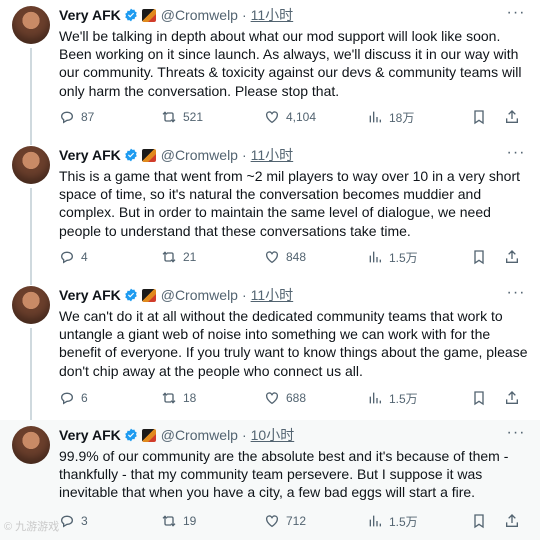  What do you see at coordinates (190, 257) in the screenshot?
I see `retweet-count: 21` at bounding box center [190, 257].